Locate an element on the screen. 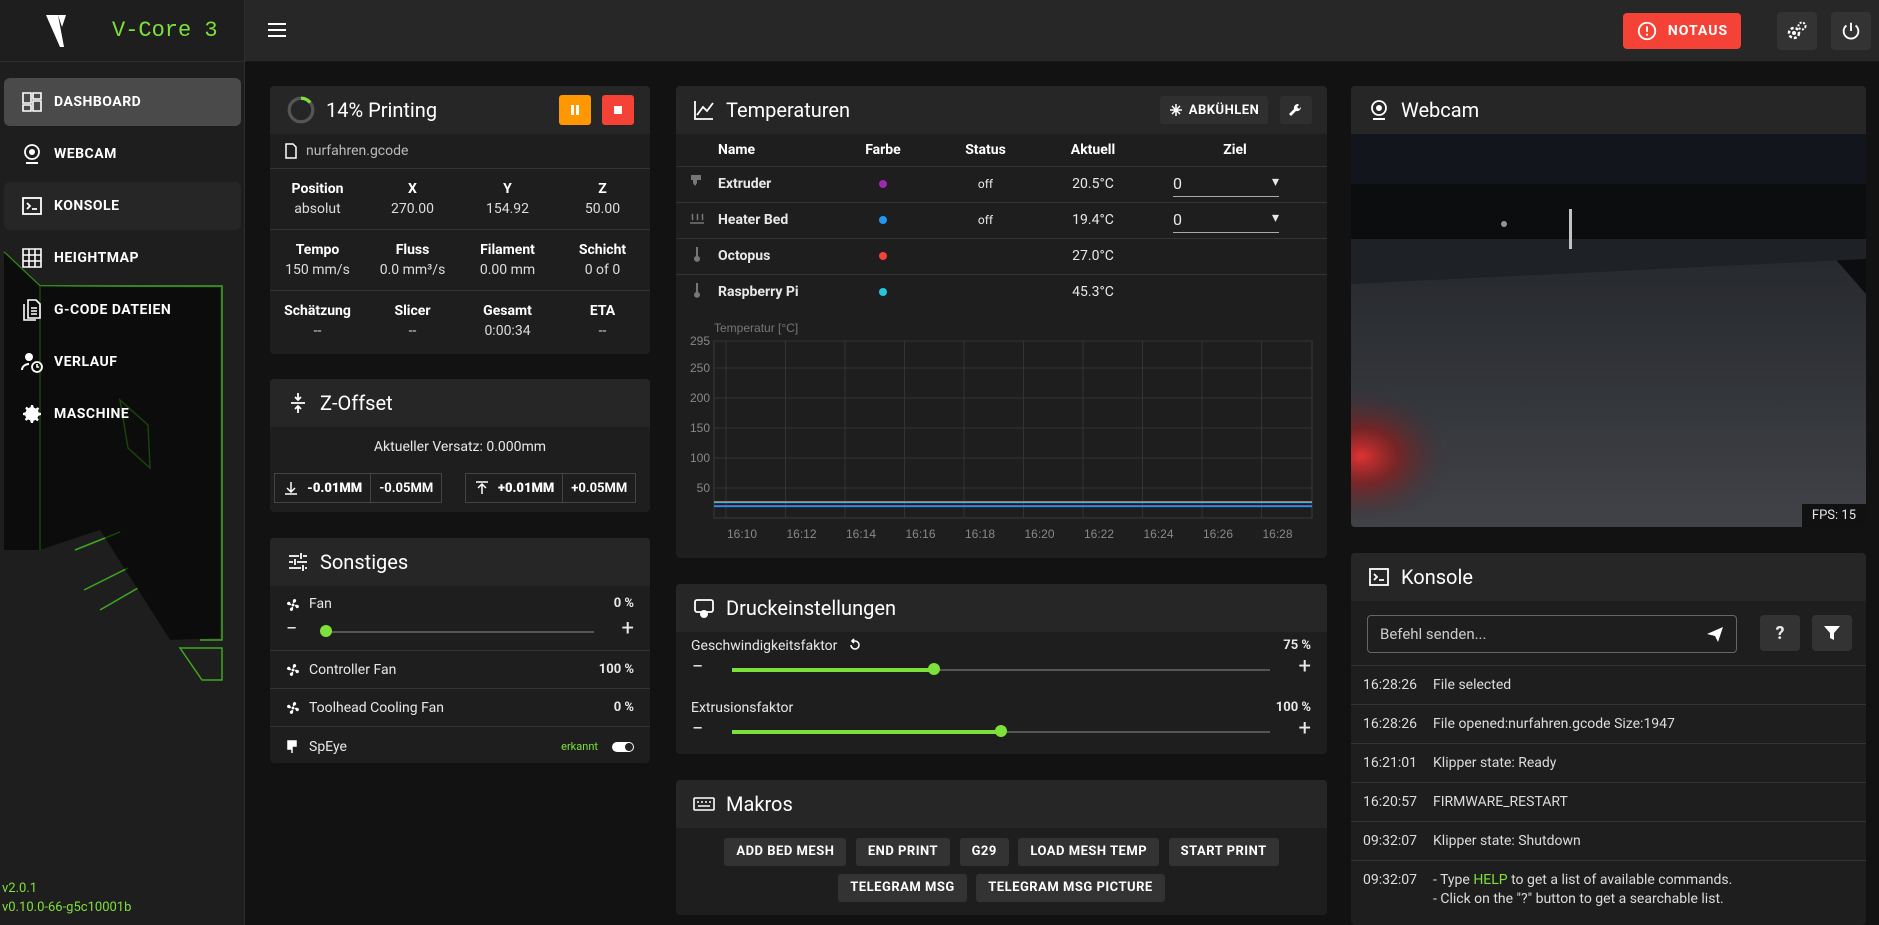 This screenshot has width=1879, height=925. fan-increase-button: + is located at coordinates (628, 628).